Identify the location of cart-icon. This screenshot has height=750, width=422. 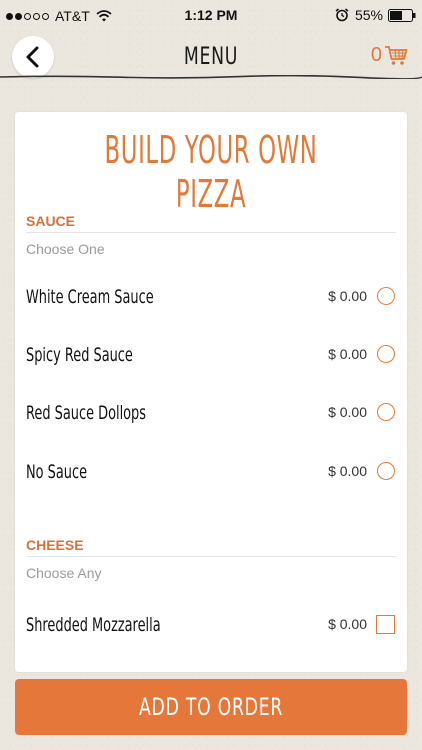
(396, 55).